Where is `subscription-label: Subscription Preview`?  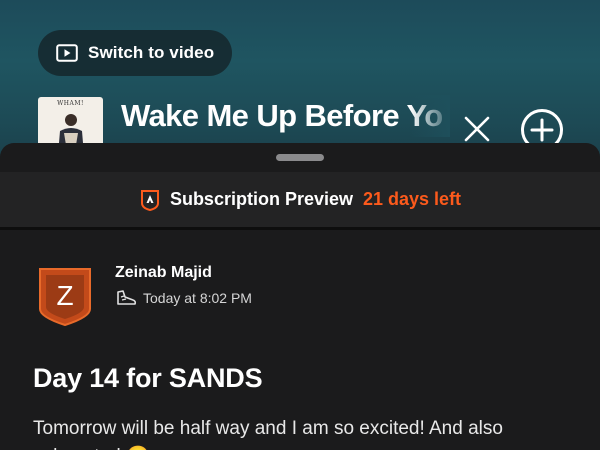 subscription-label: Subscription Preview is located at coordinates (261, 199).